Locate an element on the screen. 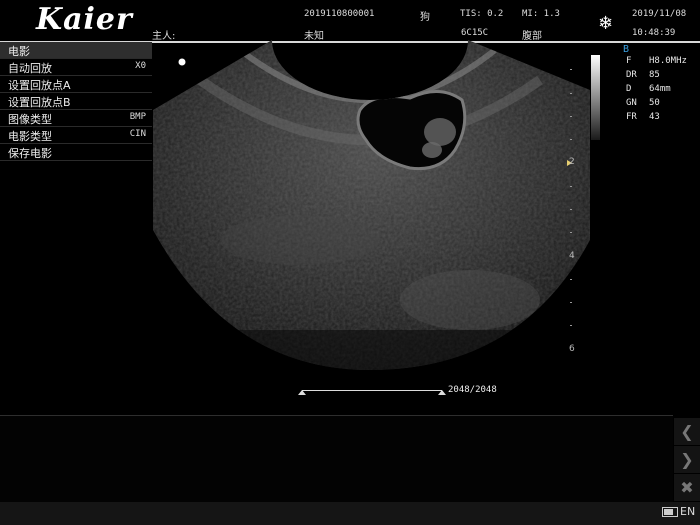 This screenshot has height=525, width=700. param-key: DR is located at coordinates (631, 75).